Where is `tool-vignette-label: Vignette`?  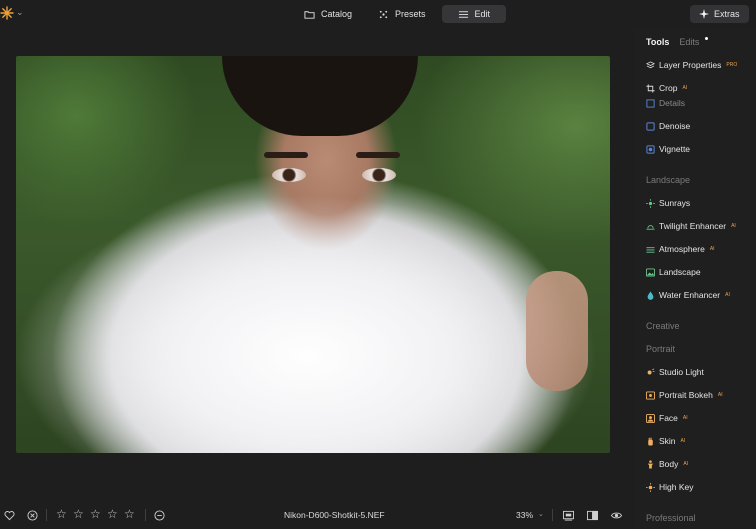 tool-vignette-label: Vignette is located at coordinates (675, 149).